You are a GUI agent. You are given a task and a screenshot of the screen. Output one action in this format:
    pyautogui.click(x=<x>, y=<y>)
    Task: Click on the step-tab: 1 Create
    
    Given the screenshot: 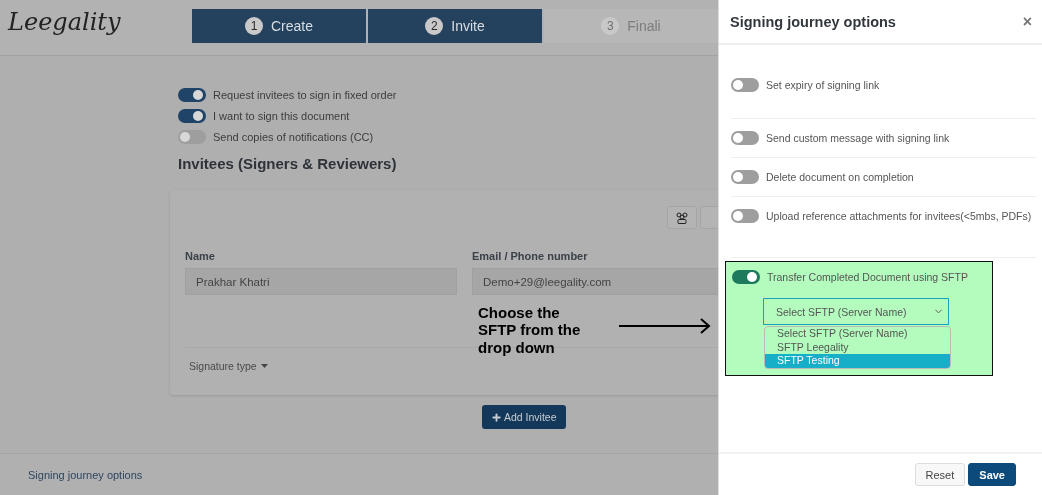 What is the action you would take?
    pyautogui.click(x=279, y=26)
    